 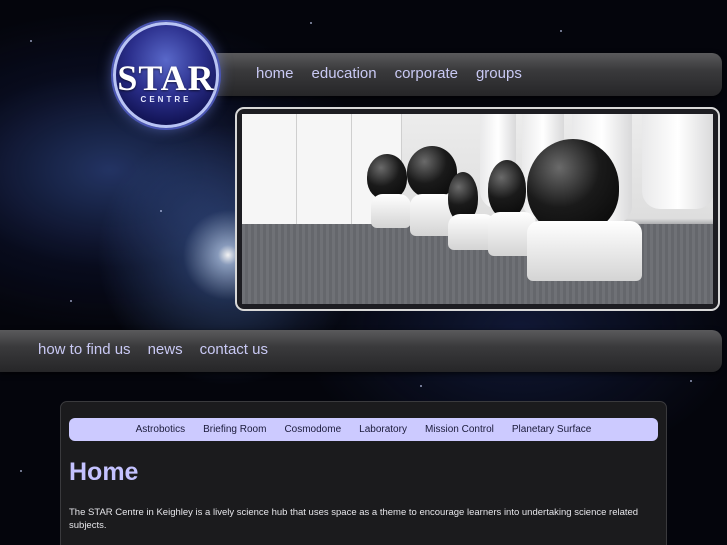 I want to click on logo-subtitle: CENTRE, so click(x=166, y=99).